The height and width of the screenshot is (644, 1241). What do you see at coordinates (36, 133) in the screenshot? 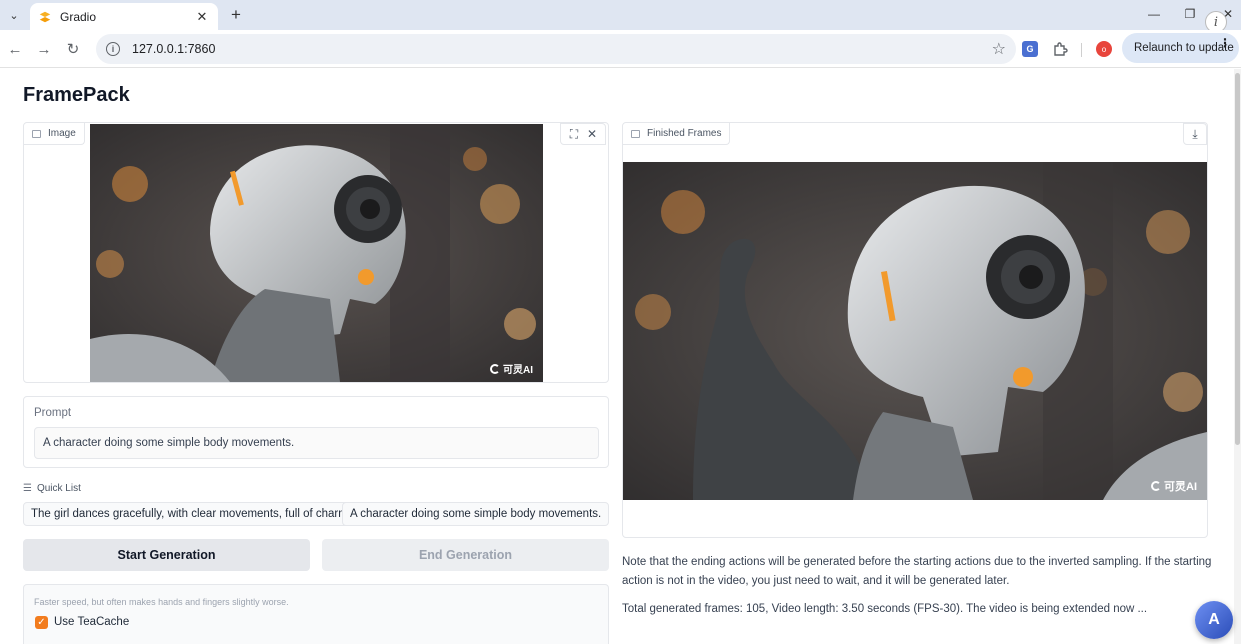
I see `image-icon` at bounding box center [36, 133].